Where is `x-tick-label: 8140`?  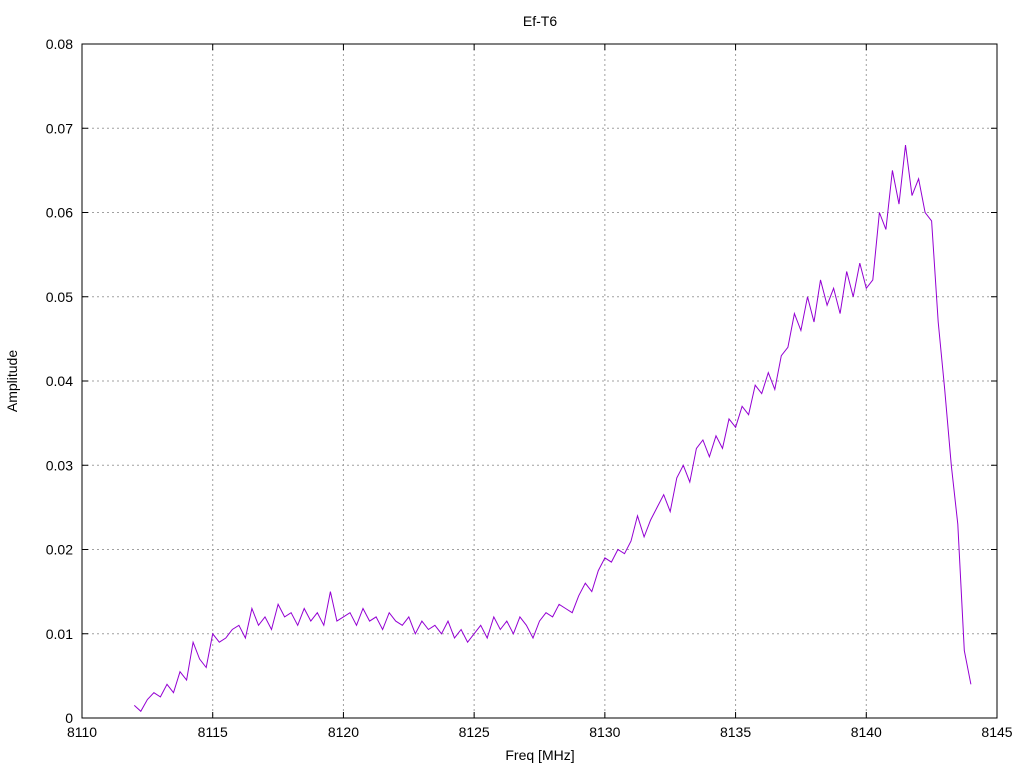
x-tick-label: 8140 is located at coordinates (866, 732).